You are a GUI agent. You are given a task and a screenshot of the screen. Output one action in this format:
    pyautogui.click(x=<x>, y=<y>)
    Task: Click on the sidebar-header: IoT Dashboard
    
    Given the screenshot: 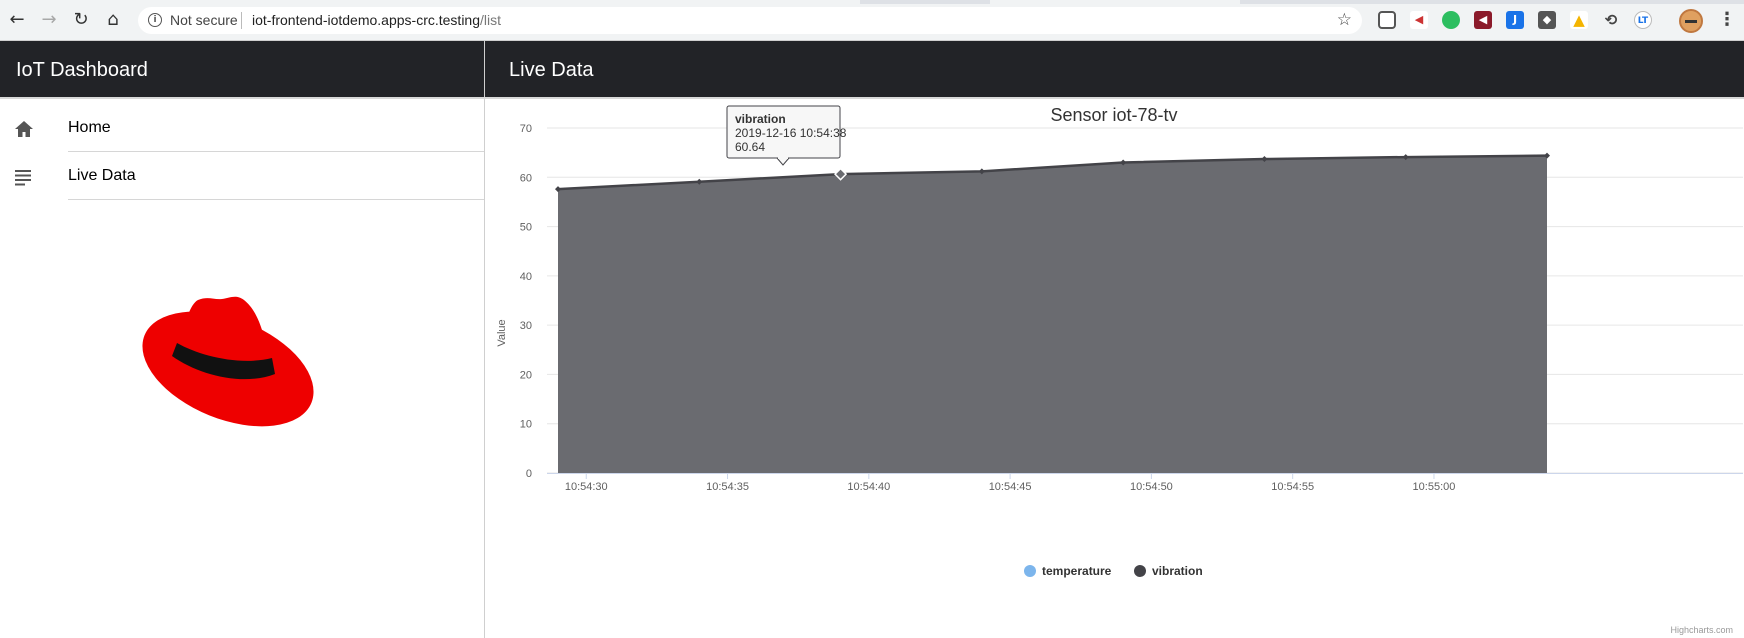 What is the action you would take?
    pyautogui.click(x=242, y=69)
    